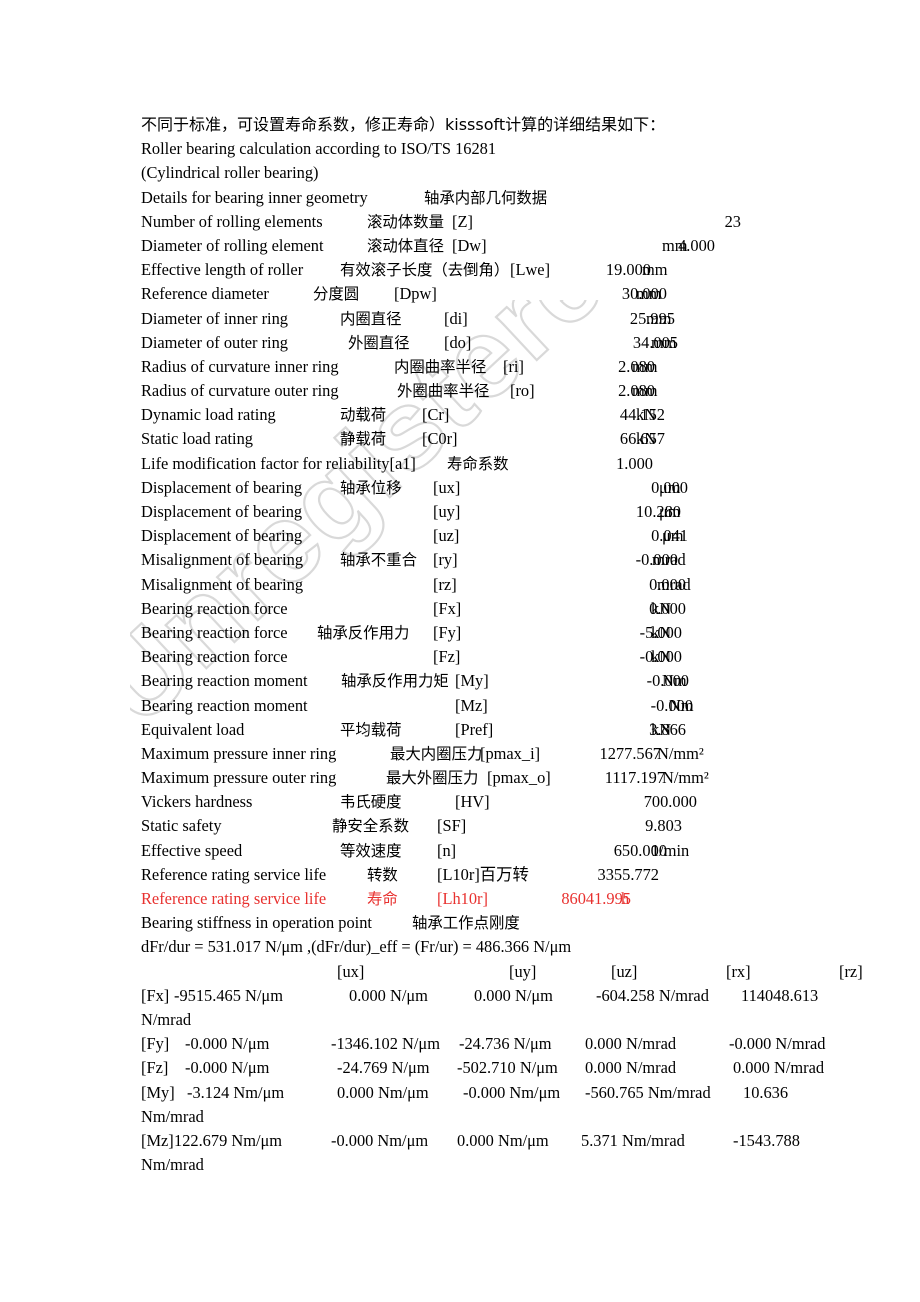 This screenshot has width=920, height=1302. Describe the element at coordinates (239, 778) in the screenshot. I see `parameter-label-23: Maximum pressure outer ring` at that location.